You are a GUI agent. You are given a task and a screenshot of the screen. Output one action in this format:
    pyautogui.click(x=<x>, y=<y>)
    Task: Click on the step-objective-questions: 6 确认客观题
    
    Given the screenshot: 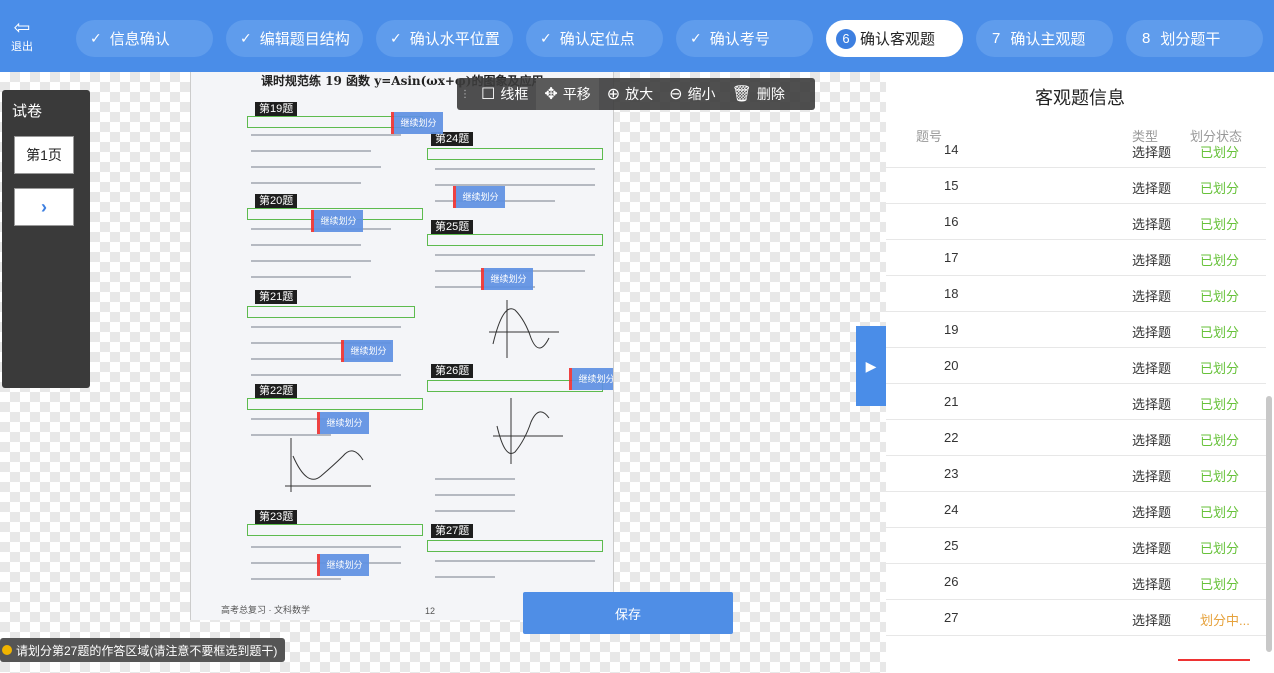 What is the action you would take?
    pyautogui.click(x=894, y=38)
    